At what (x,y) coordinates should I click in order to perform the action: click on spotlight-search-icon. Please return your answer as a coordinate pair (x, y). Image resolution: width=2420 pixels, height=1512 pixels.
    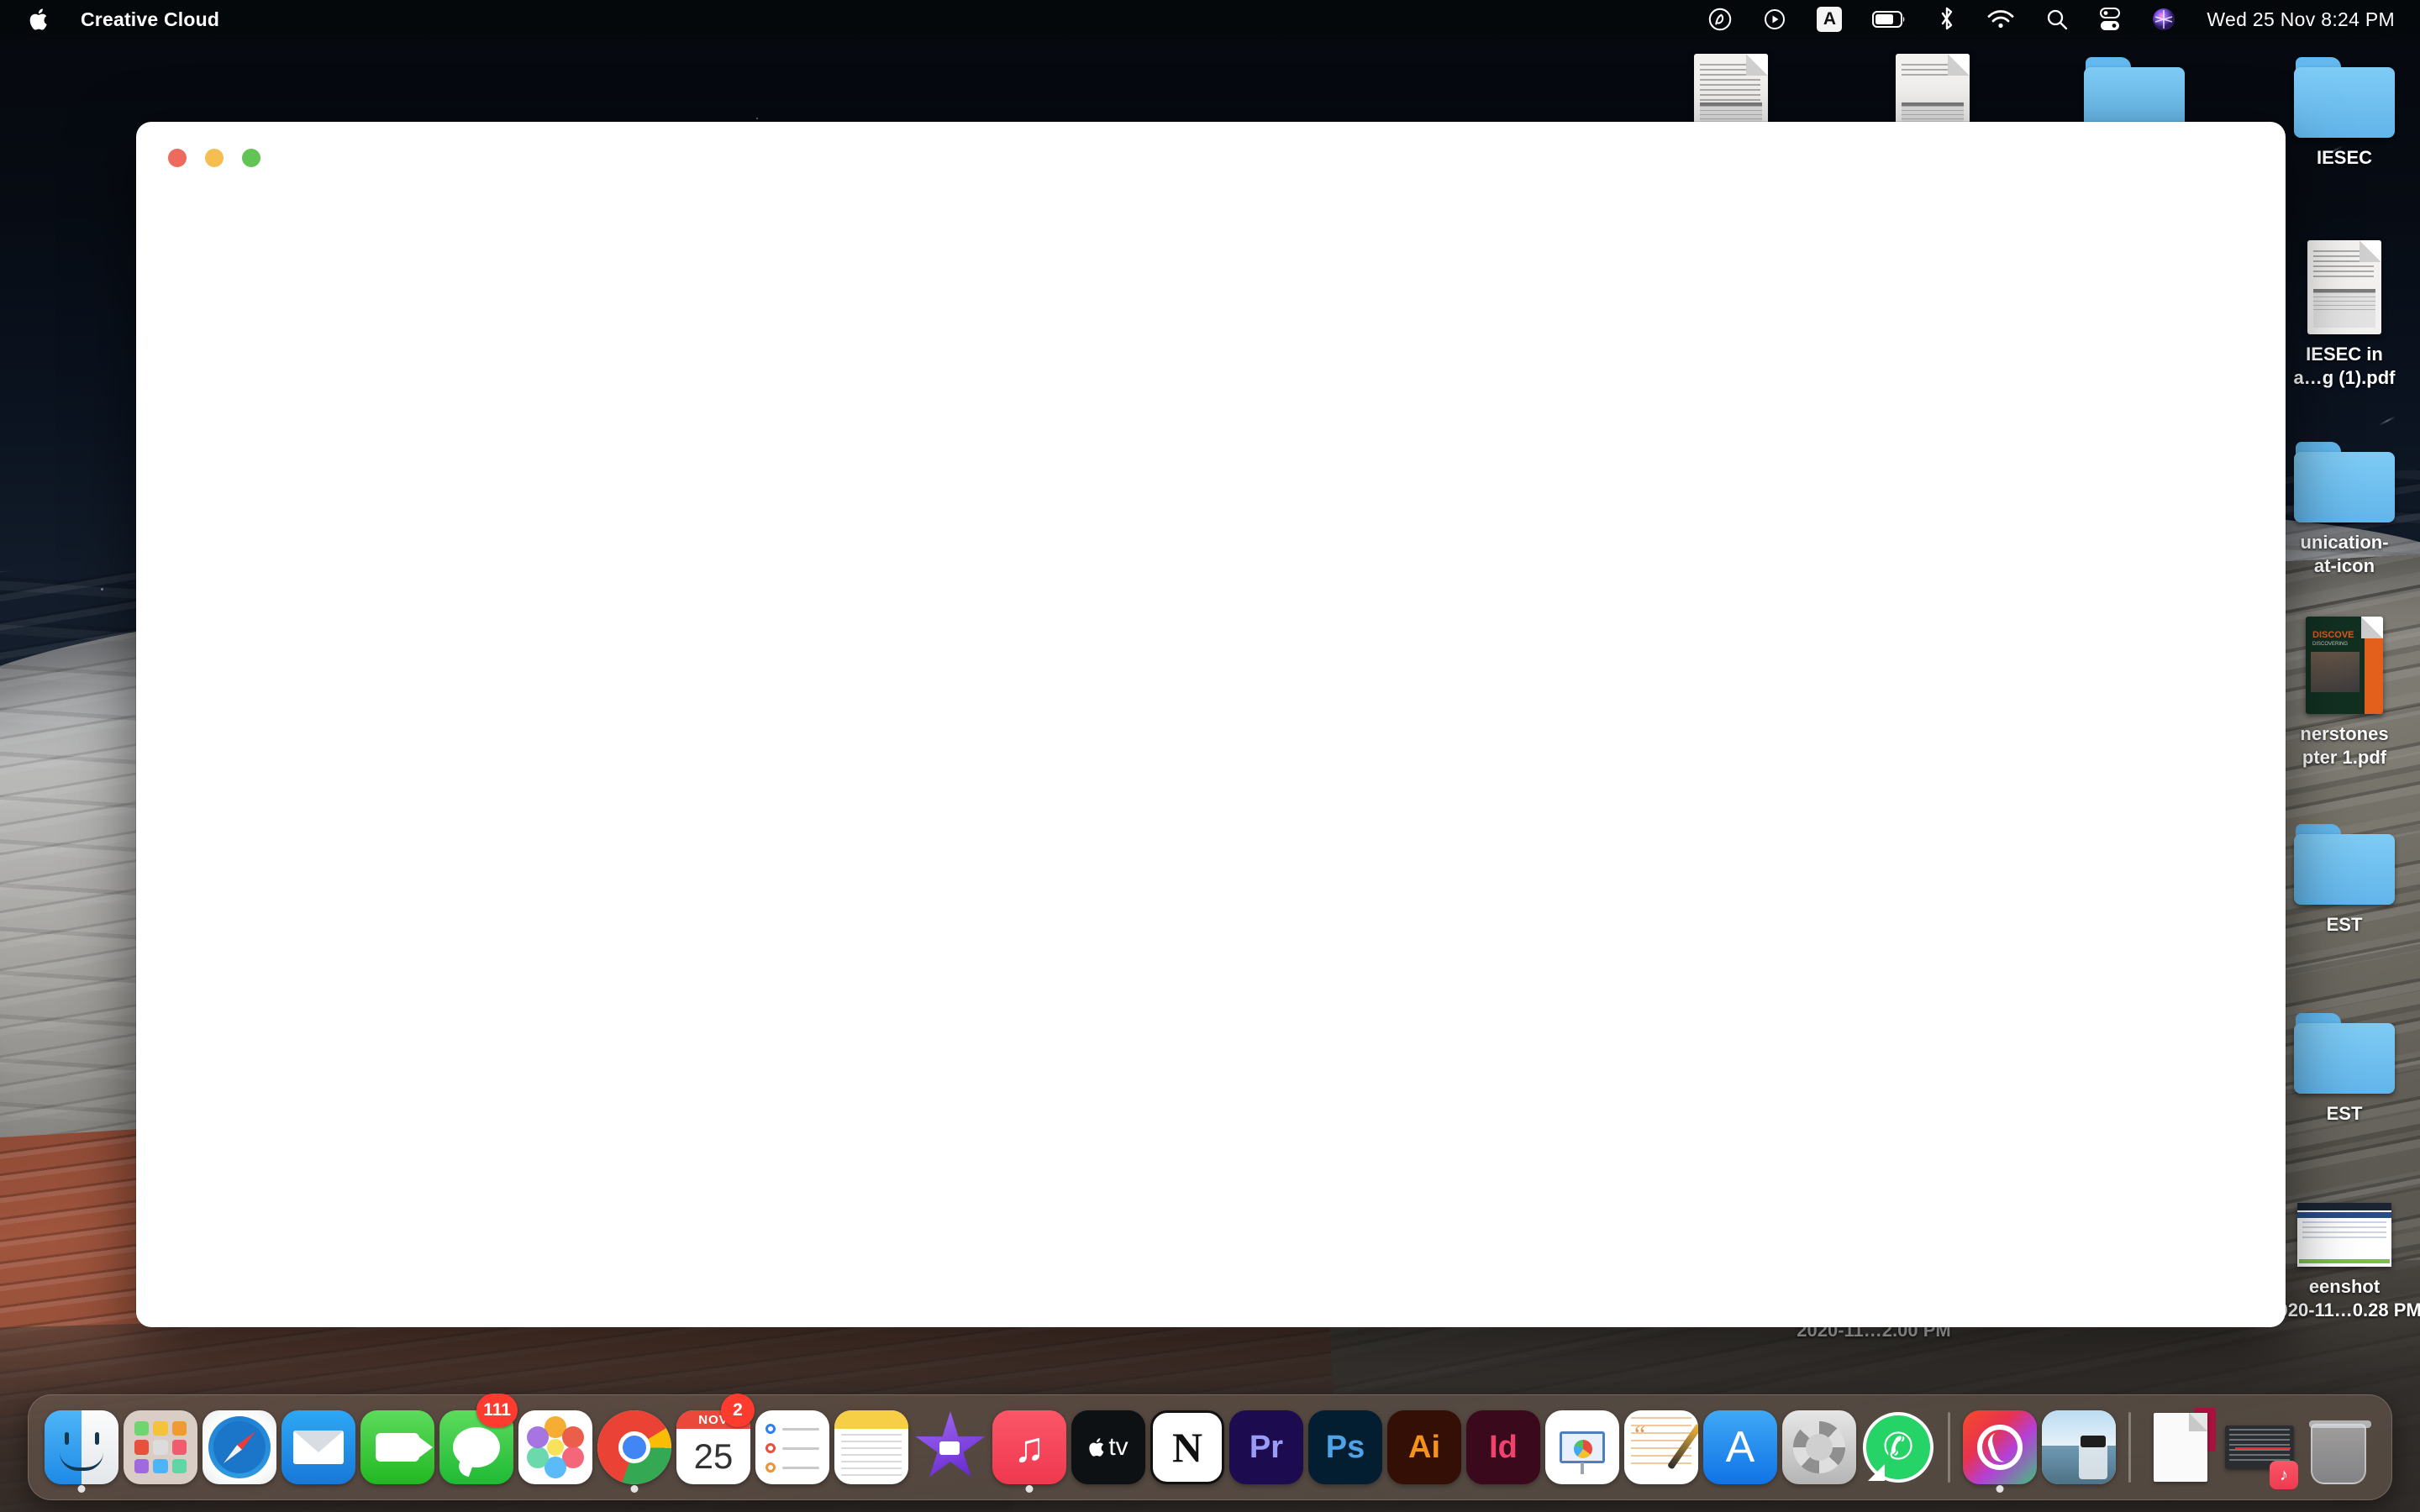
    Looking at the image, I should click on (2057, 19).